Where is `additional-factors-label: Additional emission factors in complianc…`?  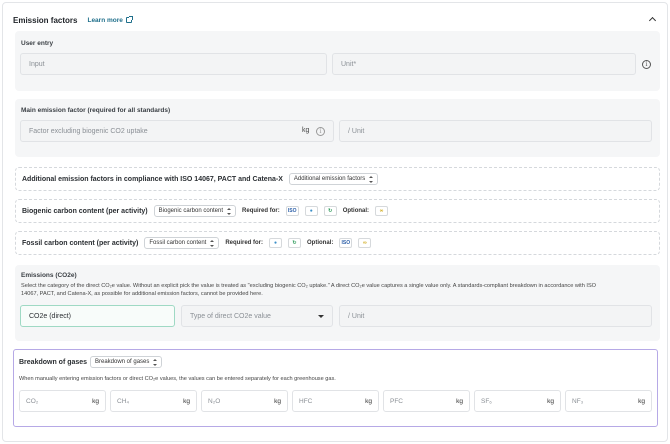 additional-factors-label: Additional emission factors in complianc… is located at coordinates (152, 179).